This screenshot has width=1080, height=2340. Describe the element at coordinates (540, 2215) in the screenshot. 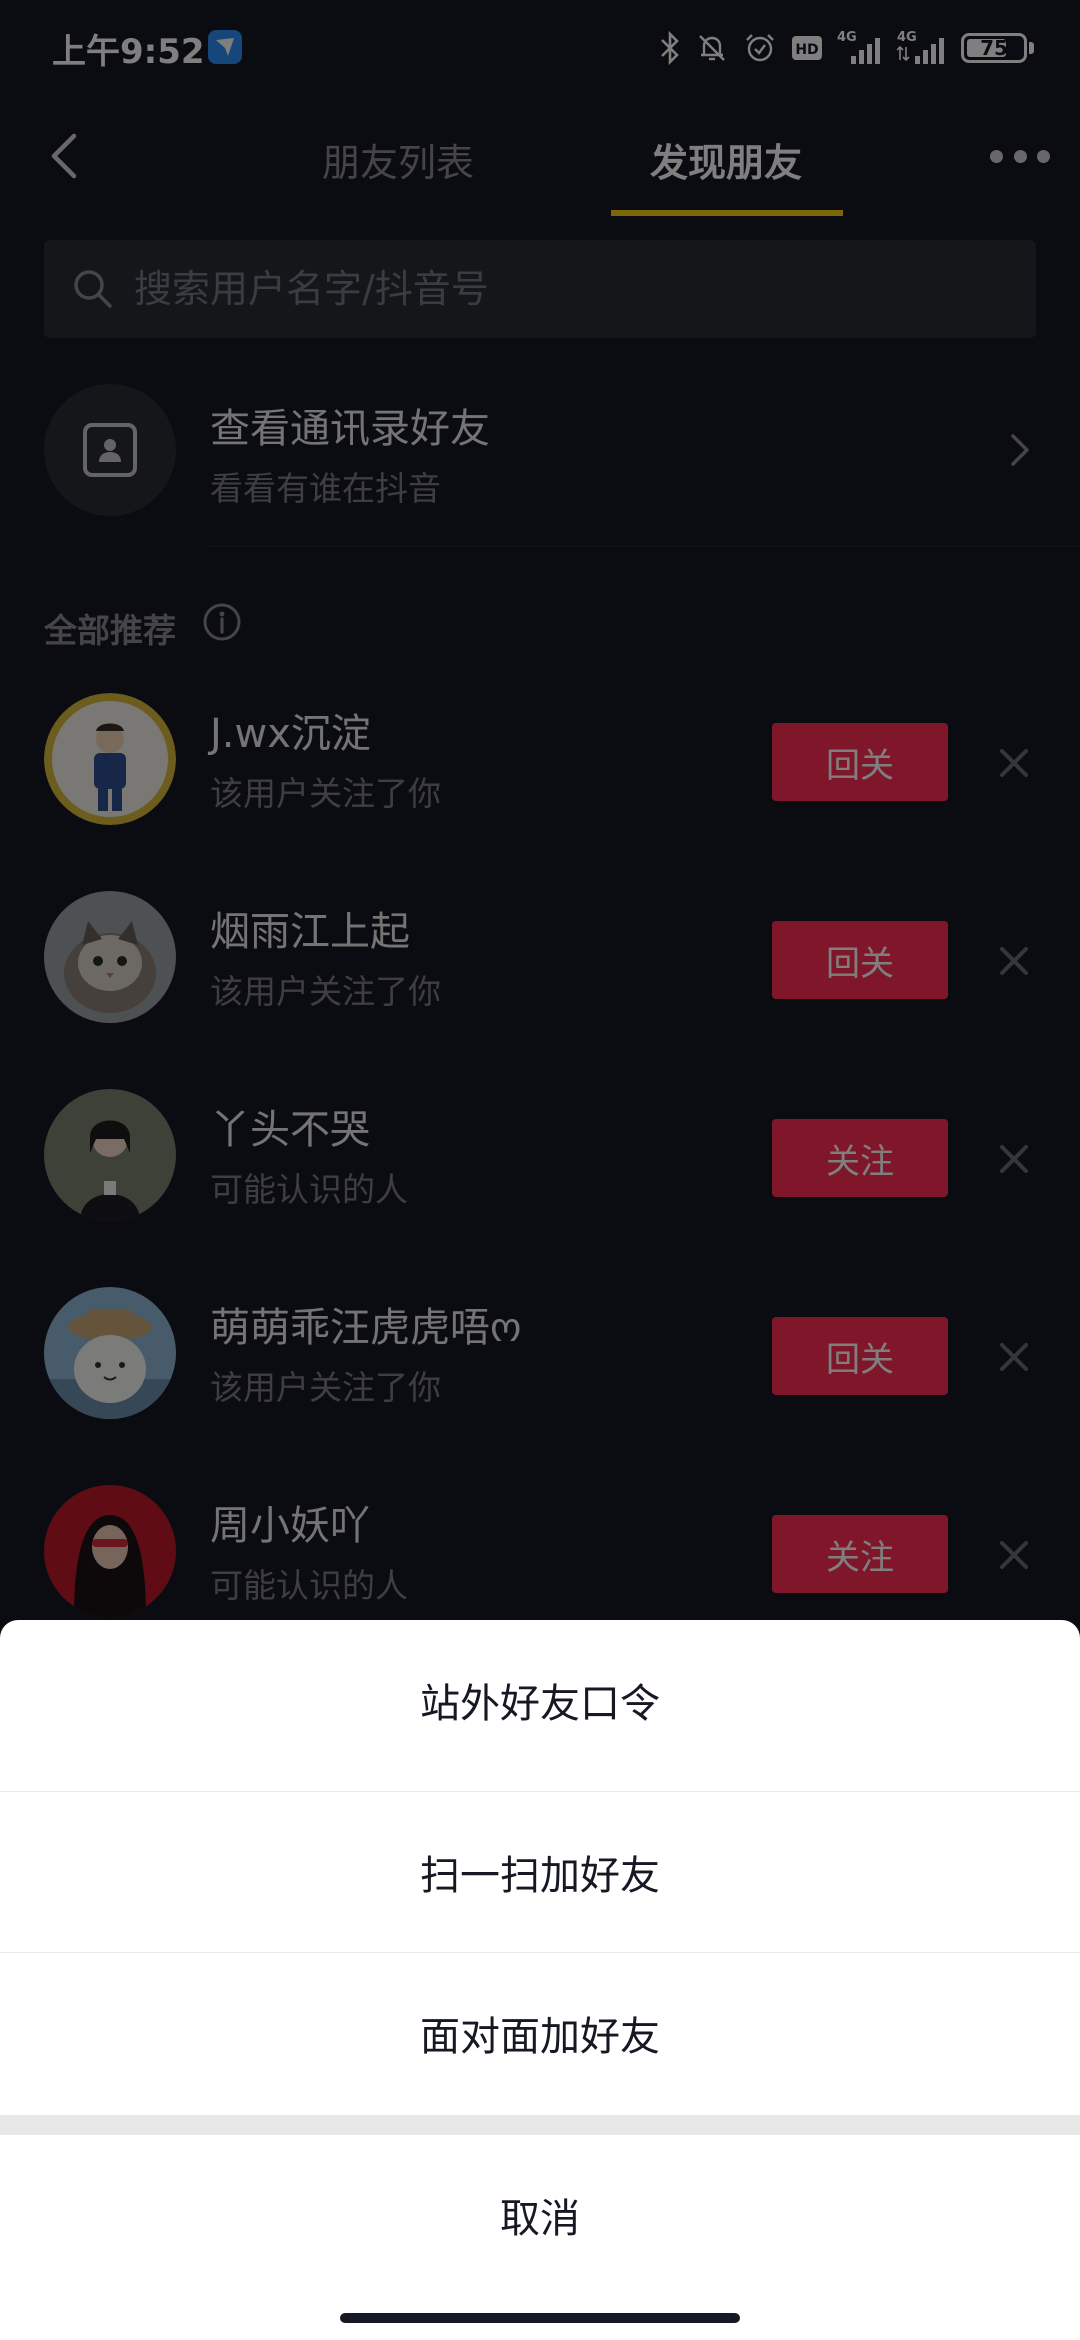

I see `cancel-button: 取消` at that location.